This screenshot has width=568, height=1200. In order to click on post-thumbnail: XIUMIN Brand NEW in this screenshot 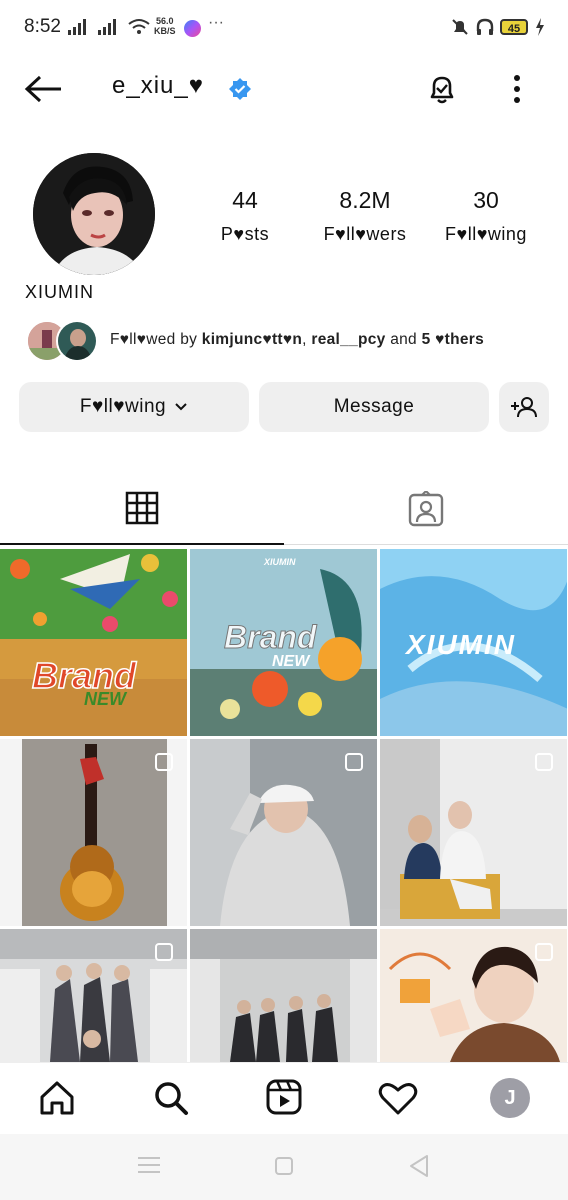, I will do `click(283, 642)`.